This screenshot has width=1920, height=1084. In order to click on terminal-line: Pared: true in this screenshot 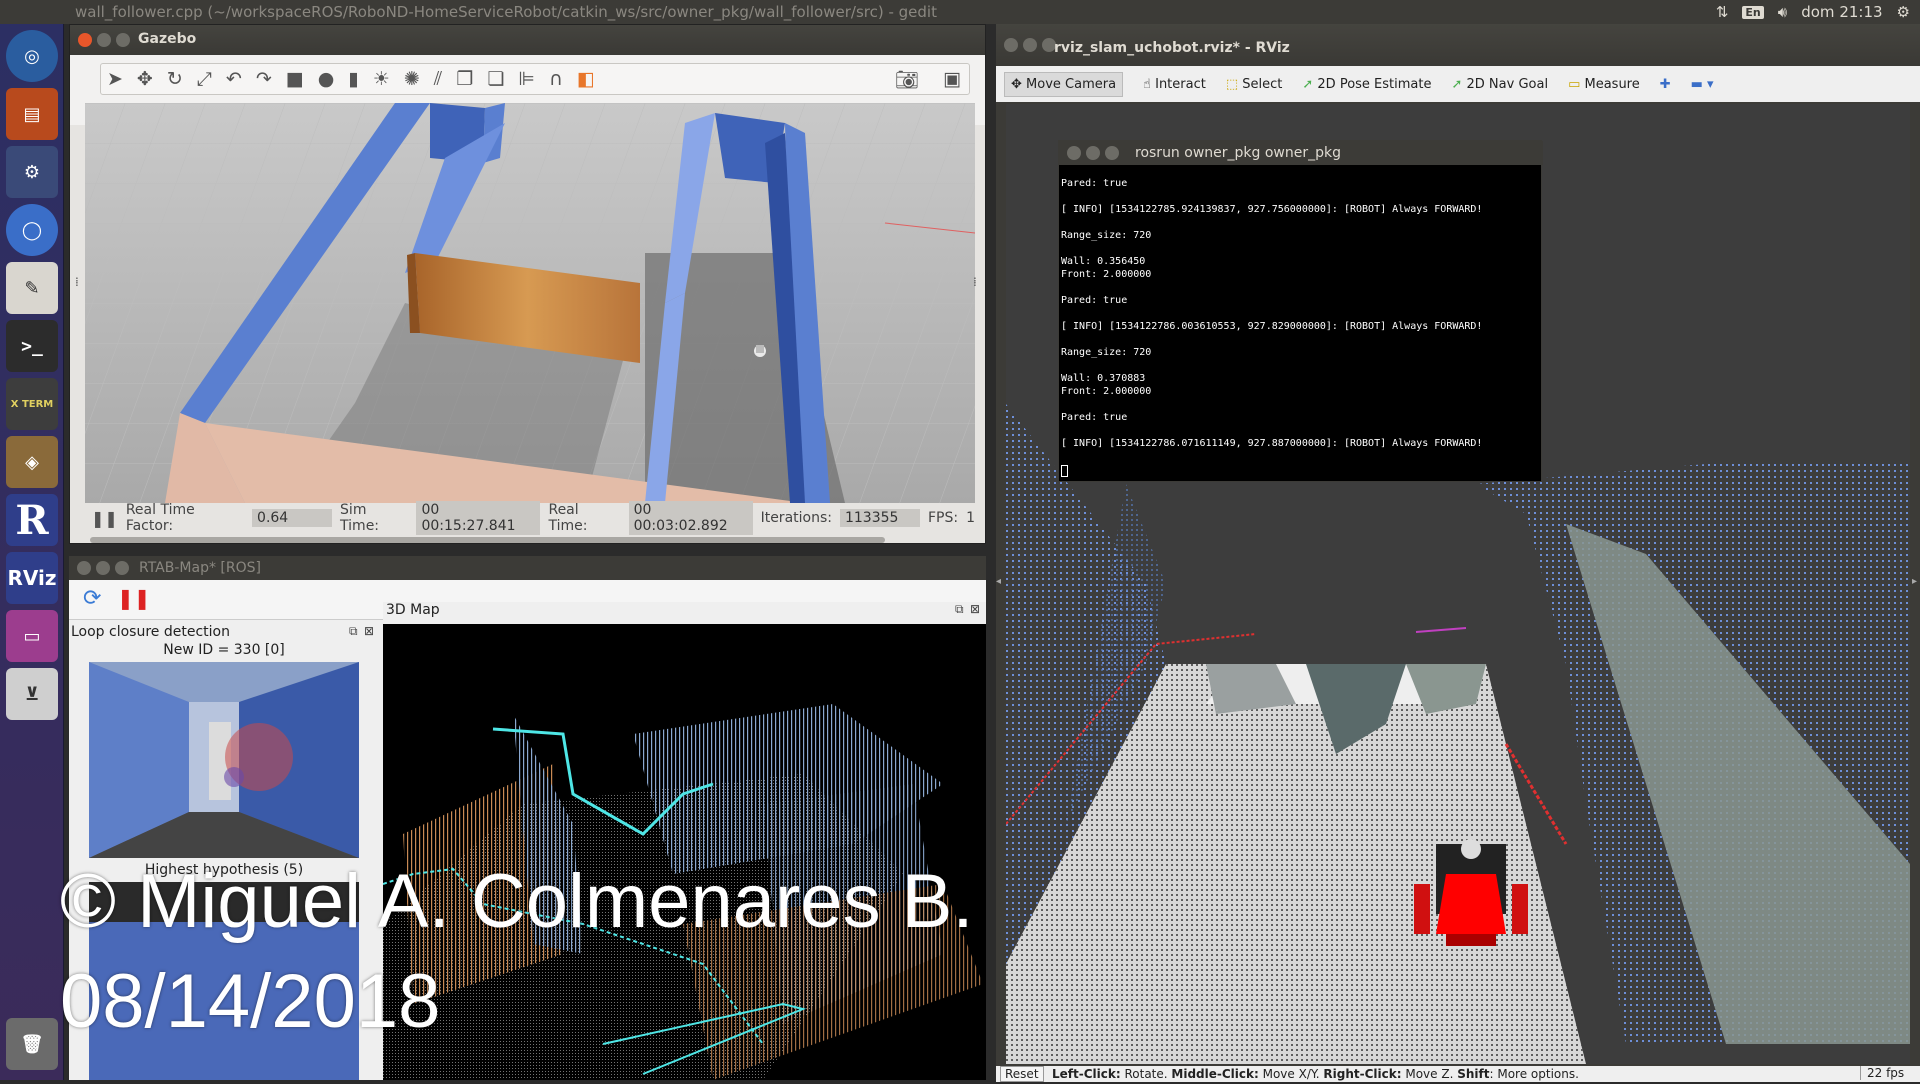, I will do `click(1094, 417)`.